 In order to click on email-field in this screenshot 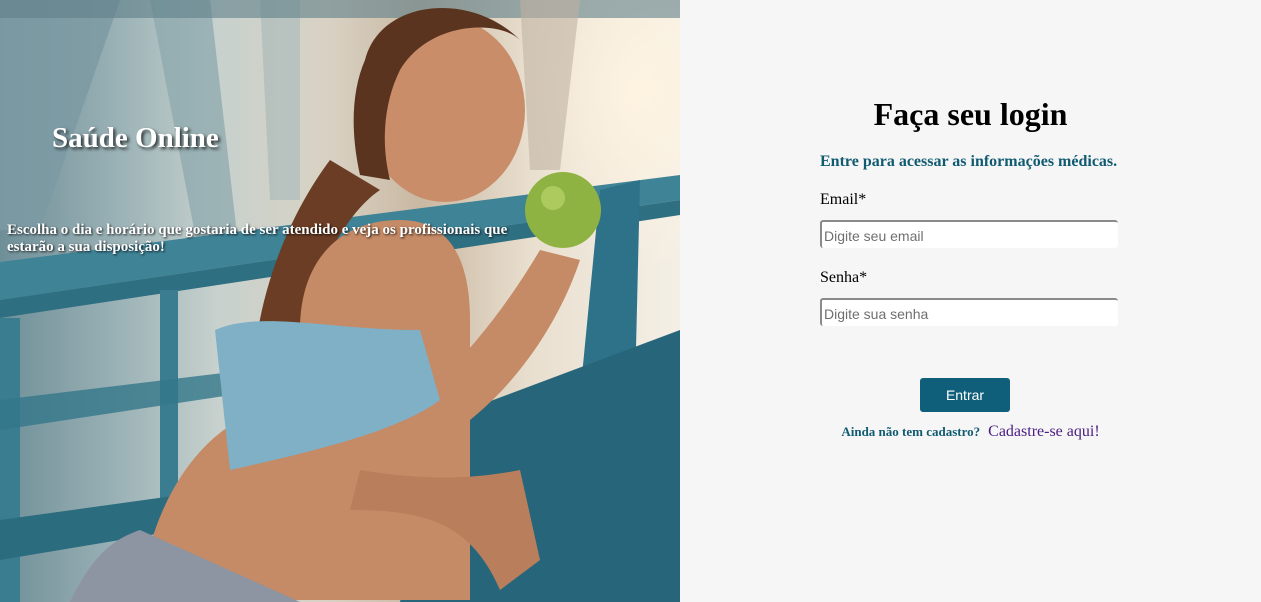, I will do `click(969, 234)`.